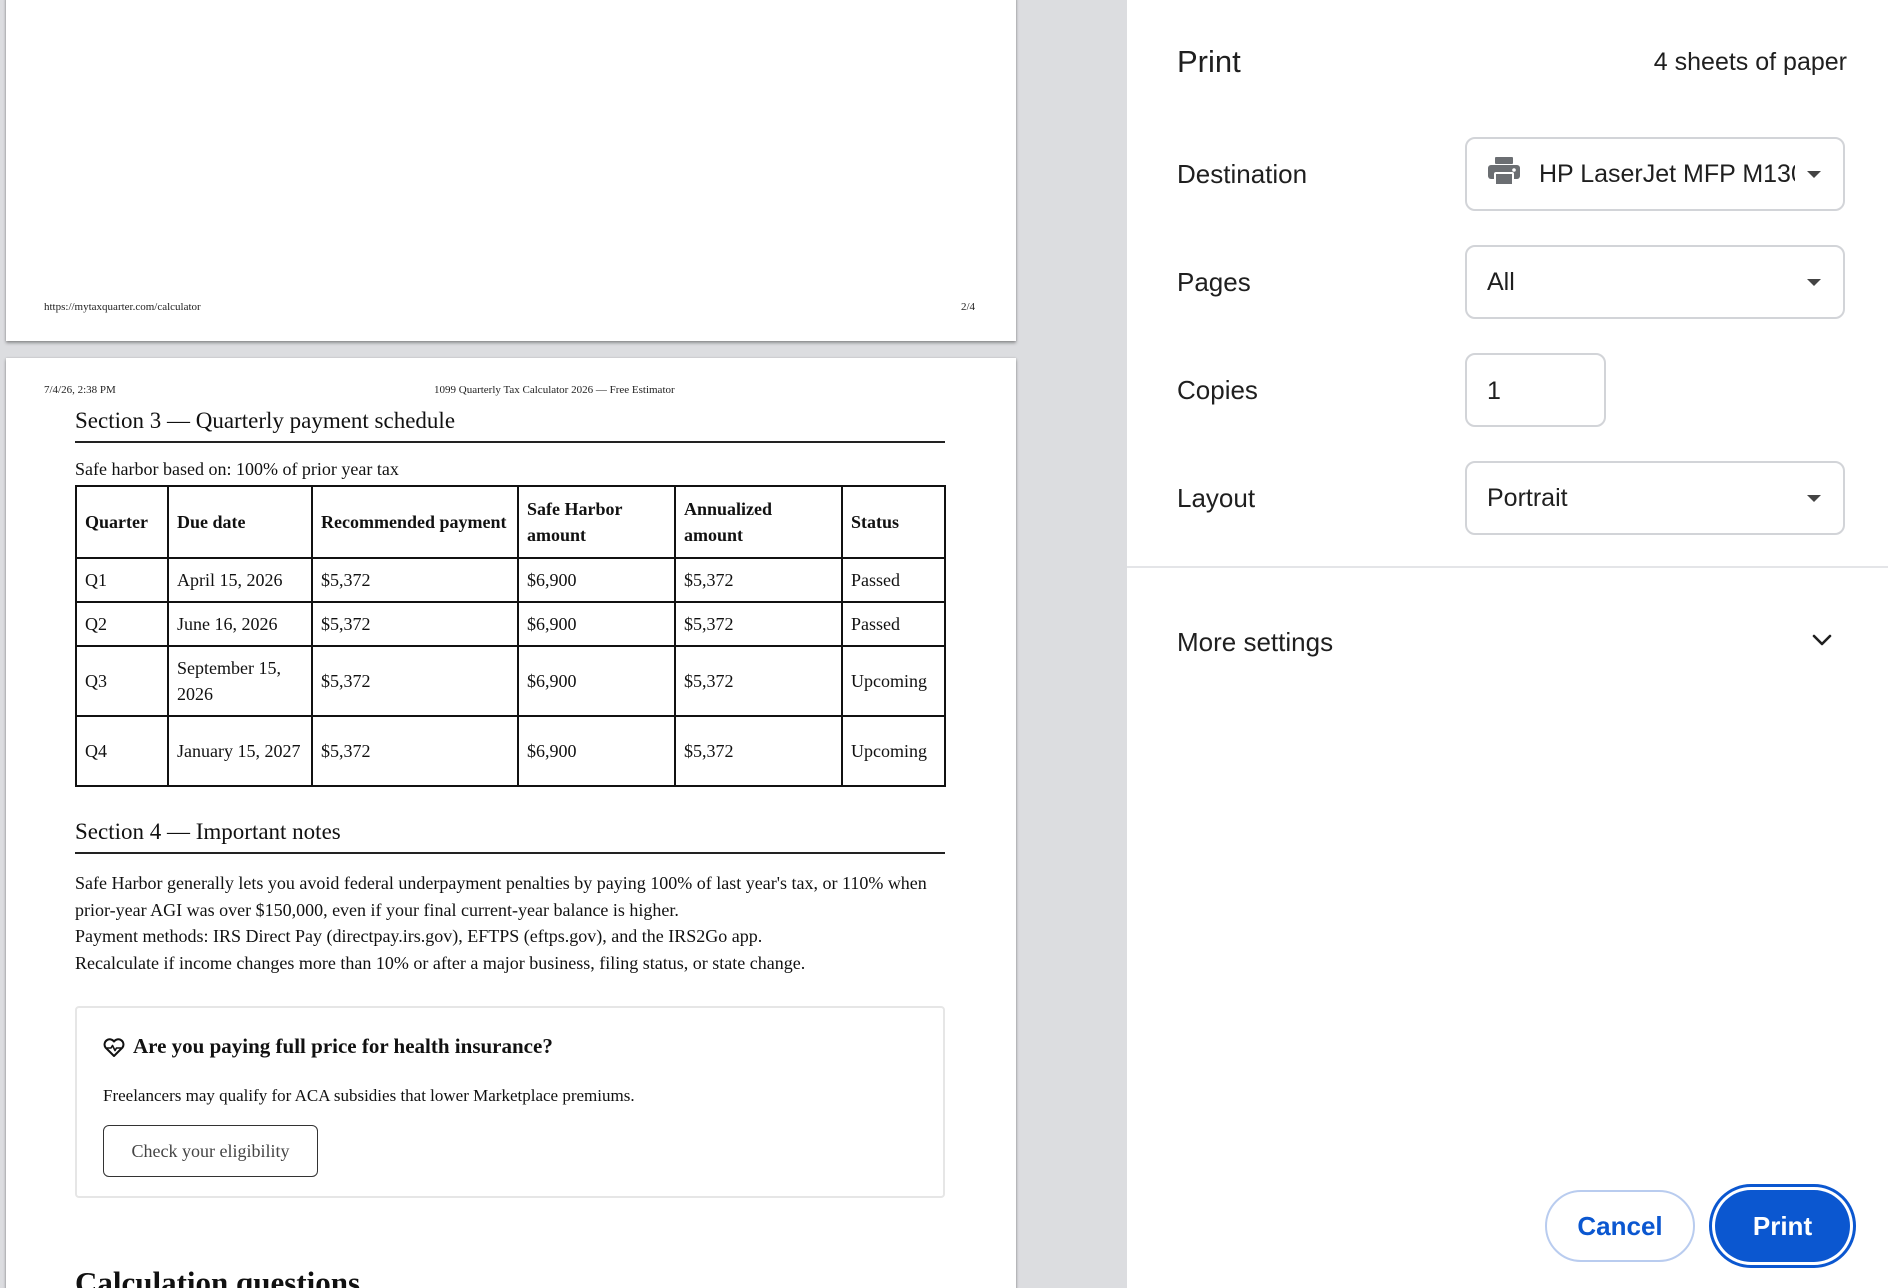  Describe the element at coordinates (122, 522) in the screenshot. I see `column-header: Quarter` at that location.